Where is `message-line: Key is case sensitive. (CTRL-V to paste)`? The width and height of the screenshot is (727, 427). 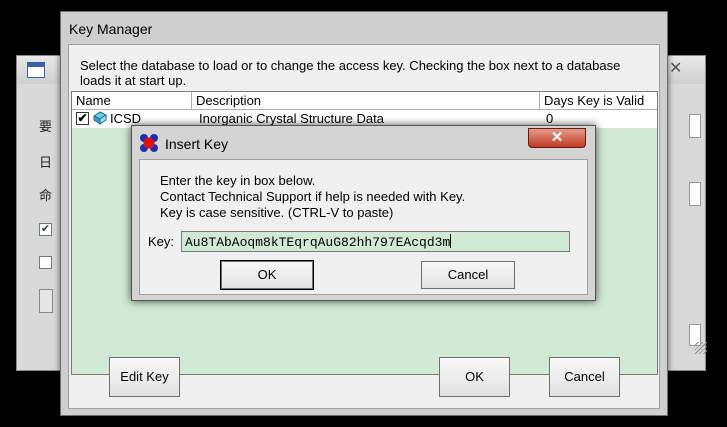
message-line: Key is case sensitive. (CTRL-V to paste) is located at coordinates (277, 212).